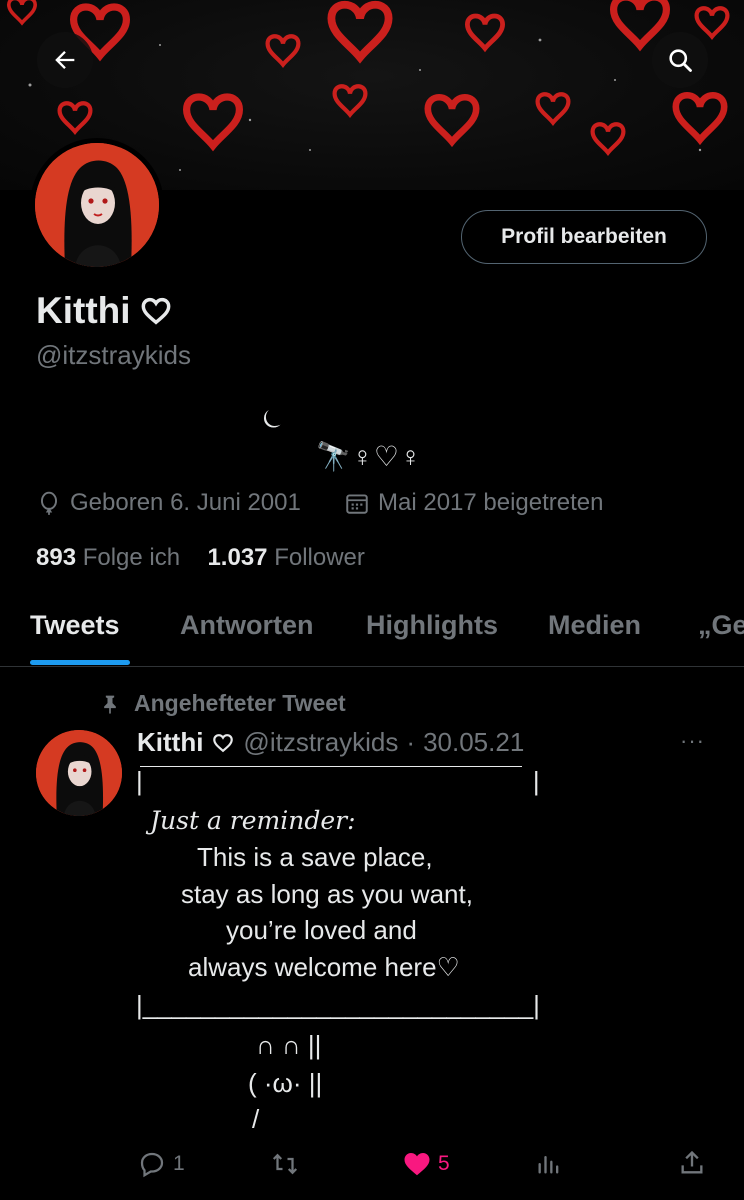 The image size is (744, 1200). I want to click on arrow-left-icon, so click(65, 60).